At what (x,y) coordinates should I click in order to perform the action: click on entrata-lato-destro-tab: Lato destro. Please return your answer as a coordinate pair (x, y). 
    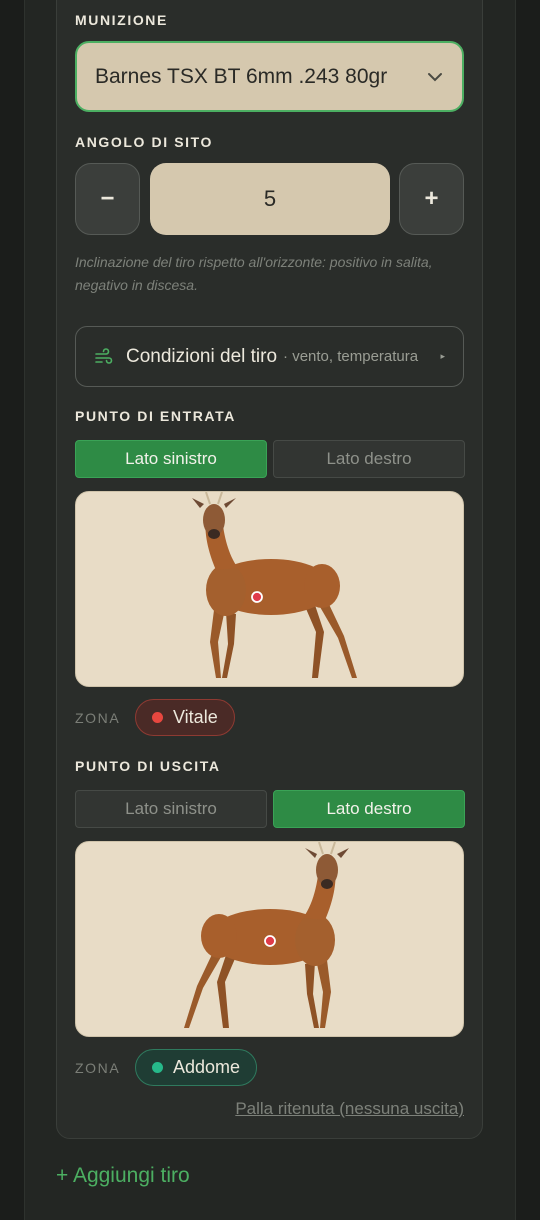
    Looking at the image, I should click on (369, 459).